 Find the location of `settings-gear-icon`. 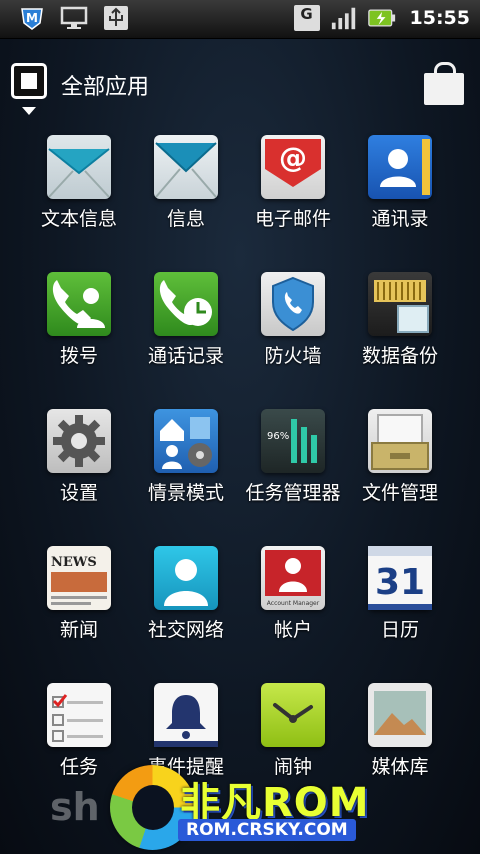

settings-gear-icon is located at coordinates (79, 441).